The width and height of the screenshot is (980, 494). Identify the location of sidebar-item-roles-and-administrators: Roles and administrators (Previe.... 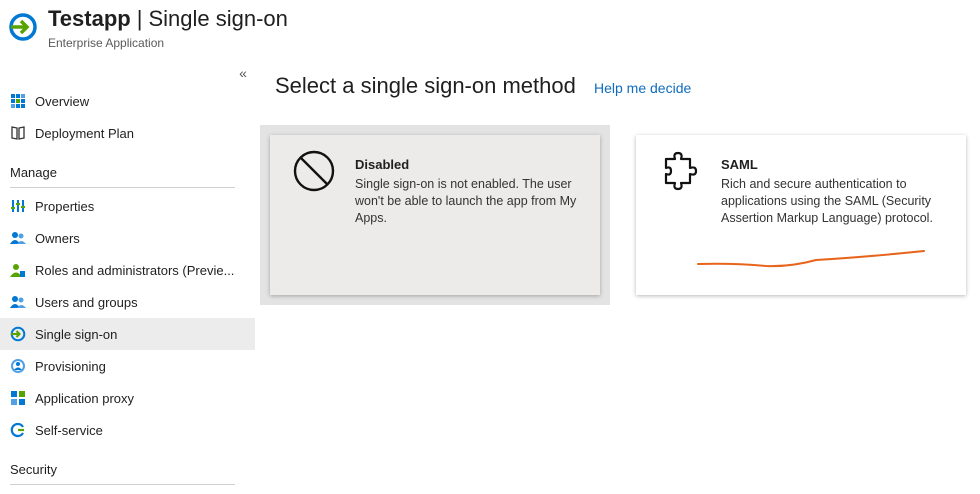
(127, 270).